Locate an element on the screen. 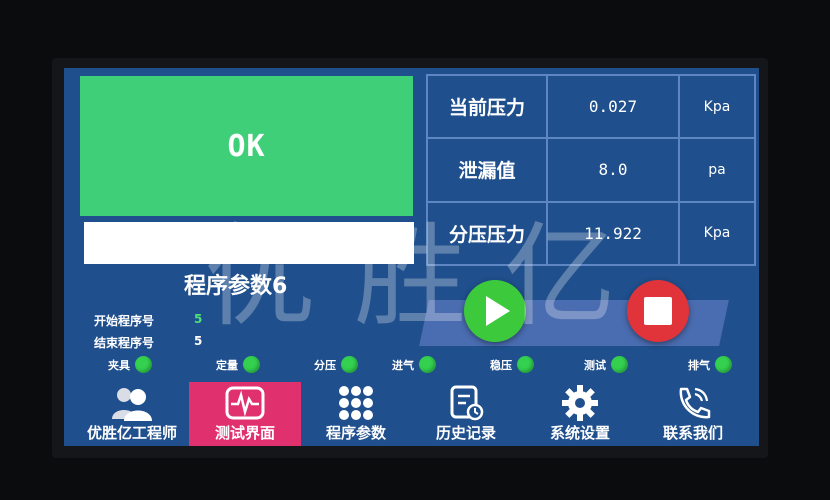 The image size is (830, 500). metric-row: 分压压力 11.922 Kpa is located at coordinates (591, 233).